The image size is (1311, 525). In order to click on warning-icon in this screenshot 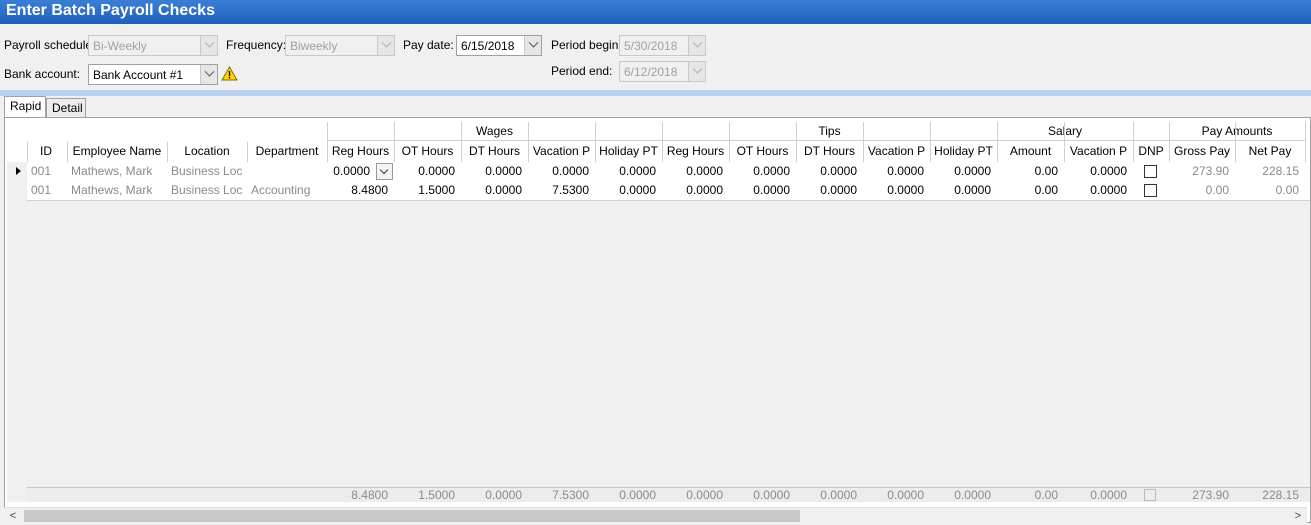, I will do `click(229, 73)`.